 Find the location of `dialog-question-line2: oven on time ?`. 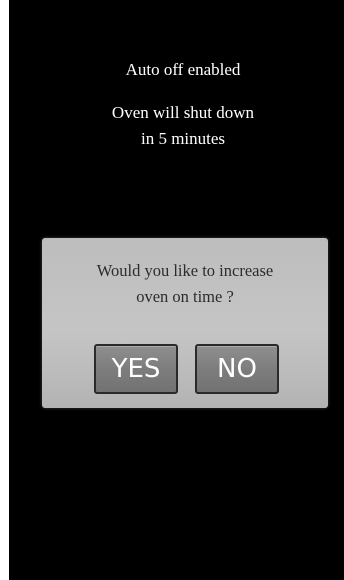

dialog-question-line2: oven on time ? is located at coordinates (185, 296).